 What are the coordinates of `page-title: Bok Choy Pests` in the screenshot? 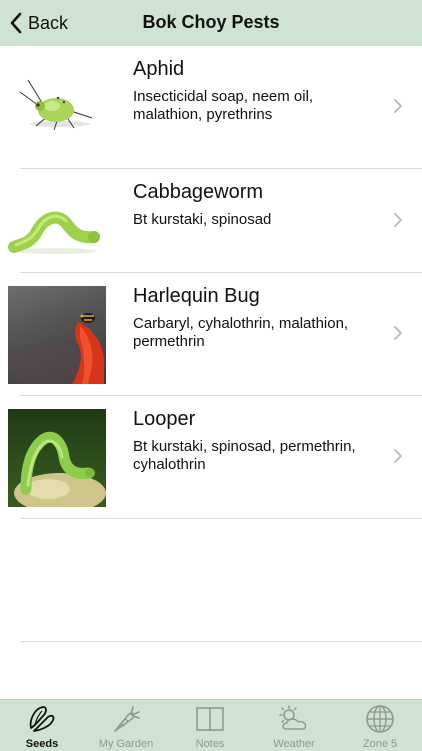 It's located at (211, 22).